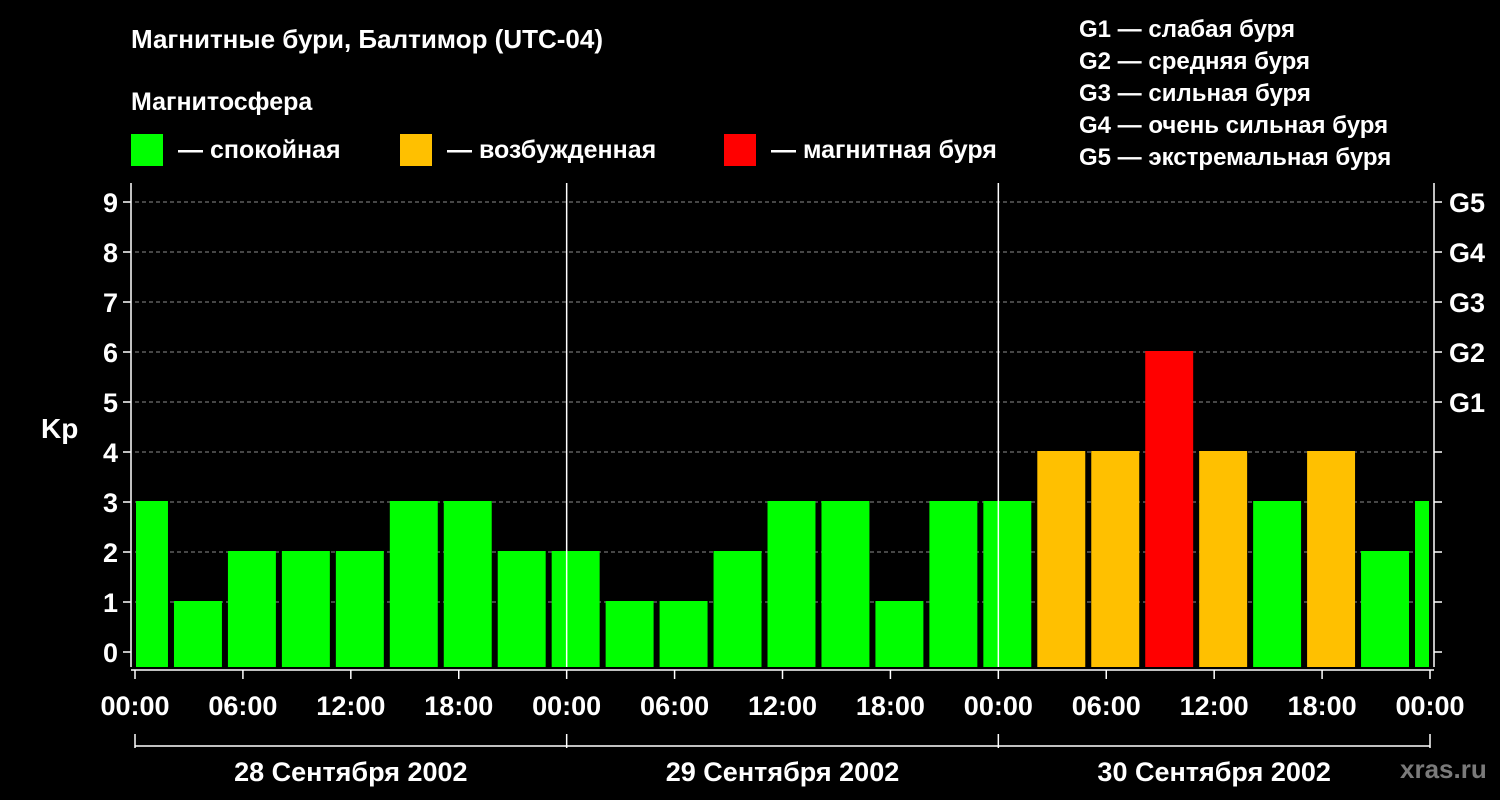 This screenshot has height=800, width=1500. I want to click on y-tick-label: 7, so click(110, 303).